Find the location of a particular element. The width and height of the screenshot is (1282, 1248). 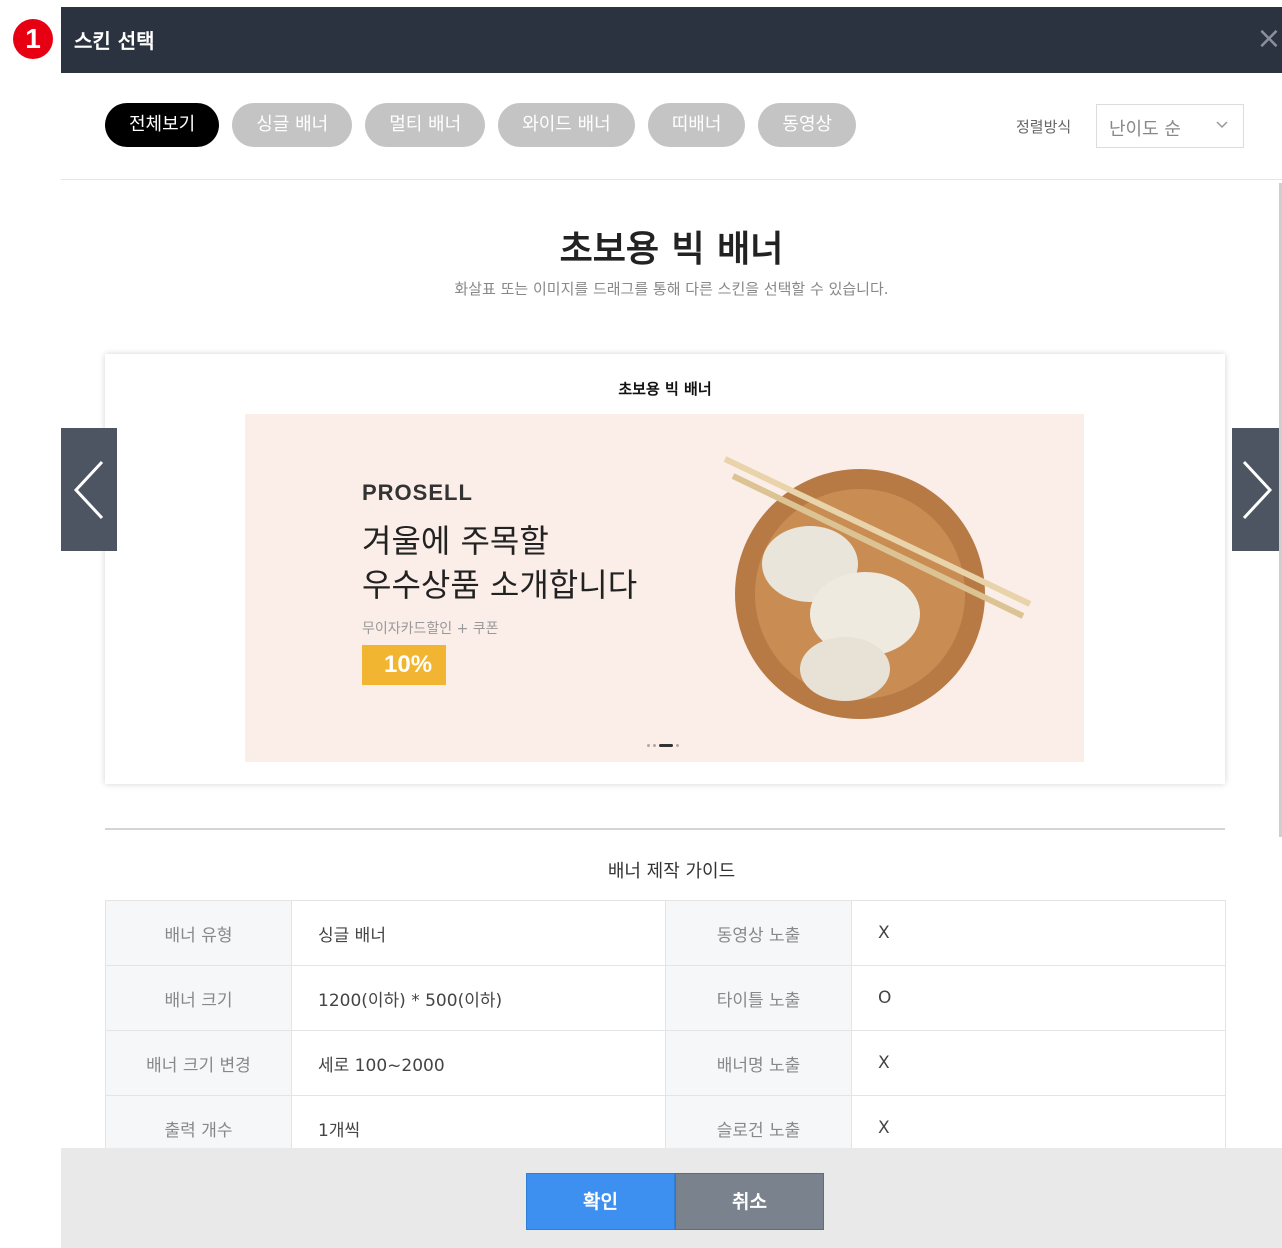

section-divider is located at coordinates (665, 829).